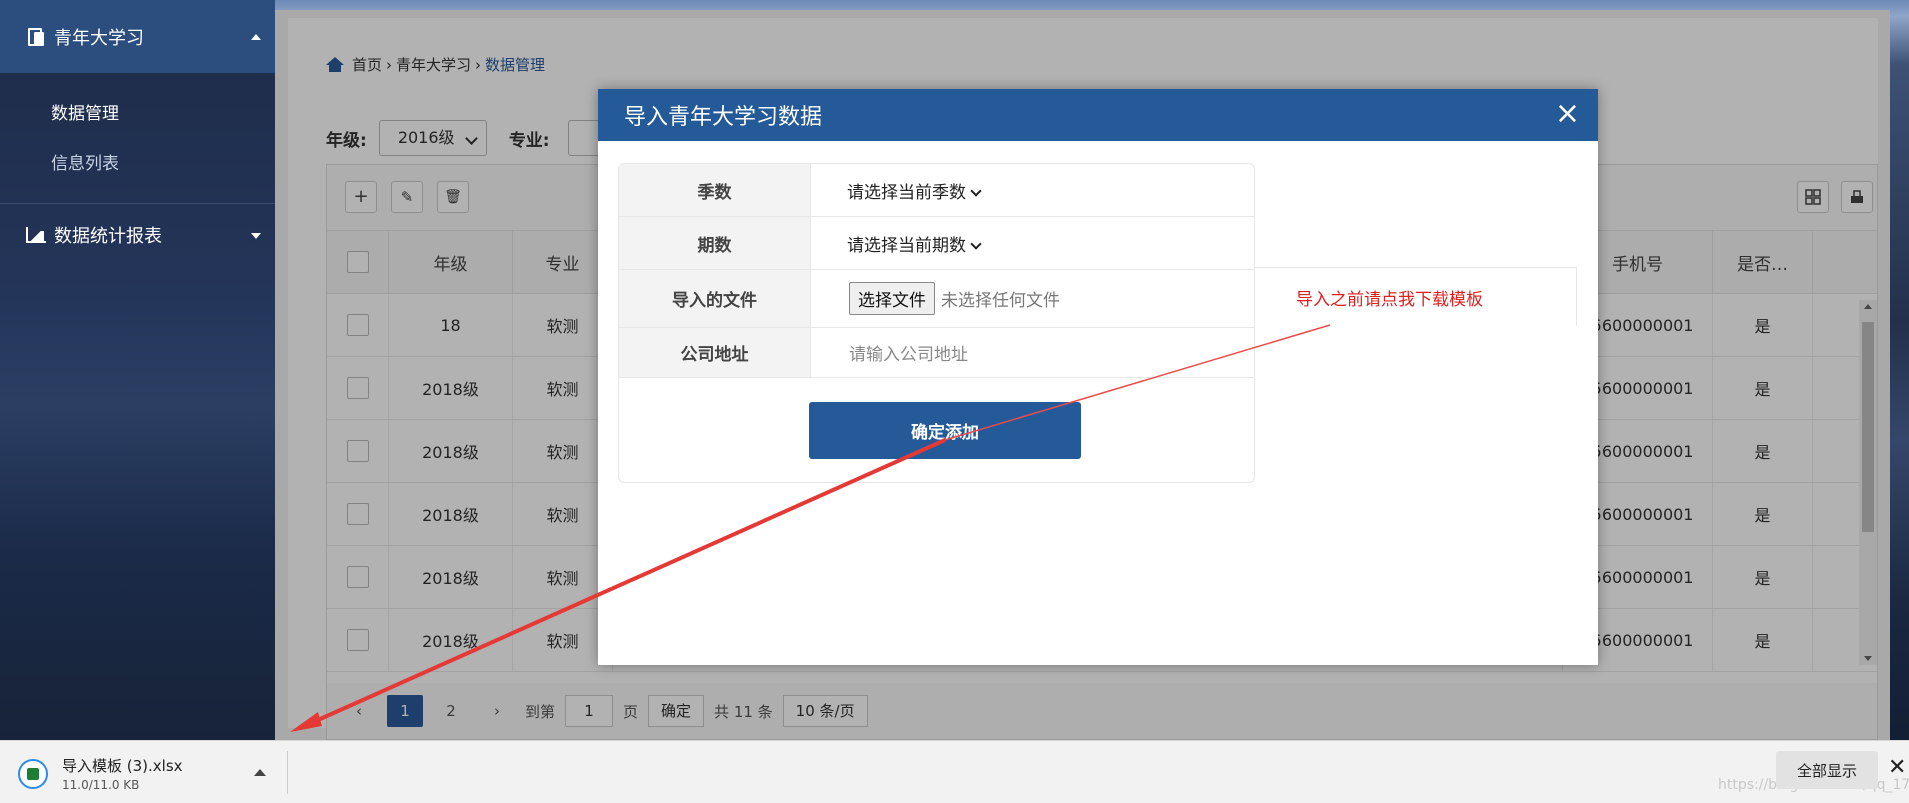 Image resolution: width=1909 pixels, height=803 pixels. Describe the element at coordinates (913, 190) in the screenshot. I see `season-select: 请选择当前季数` at that location.